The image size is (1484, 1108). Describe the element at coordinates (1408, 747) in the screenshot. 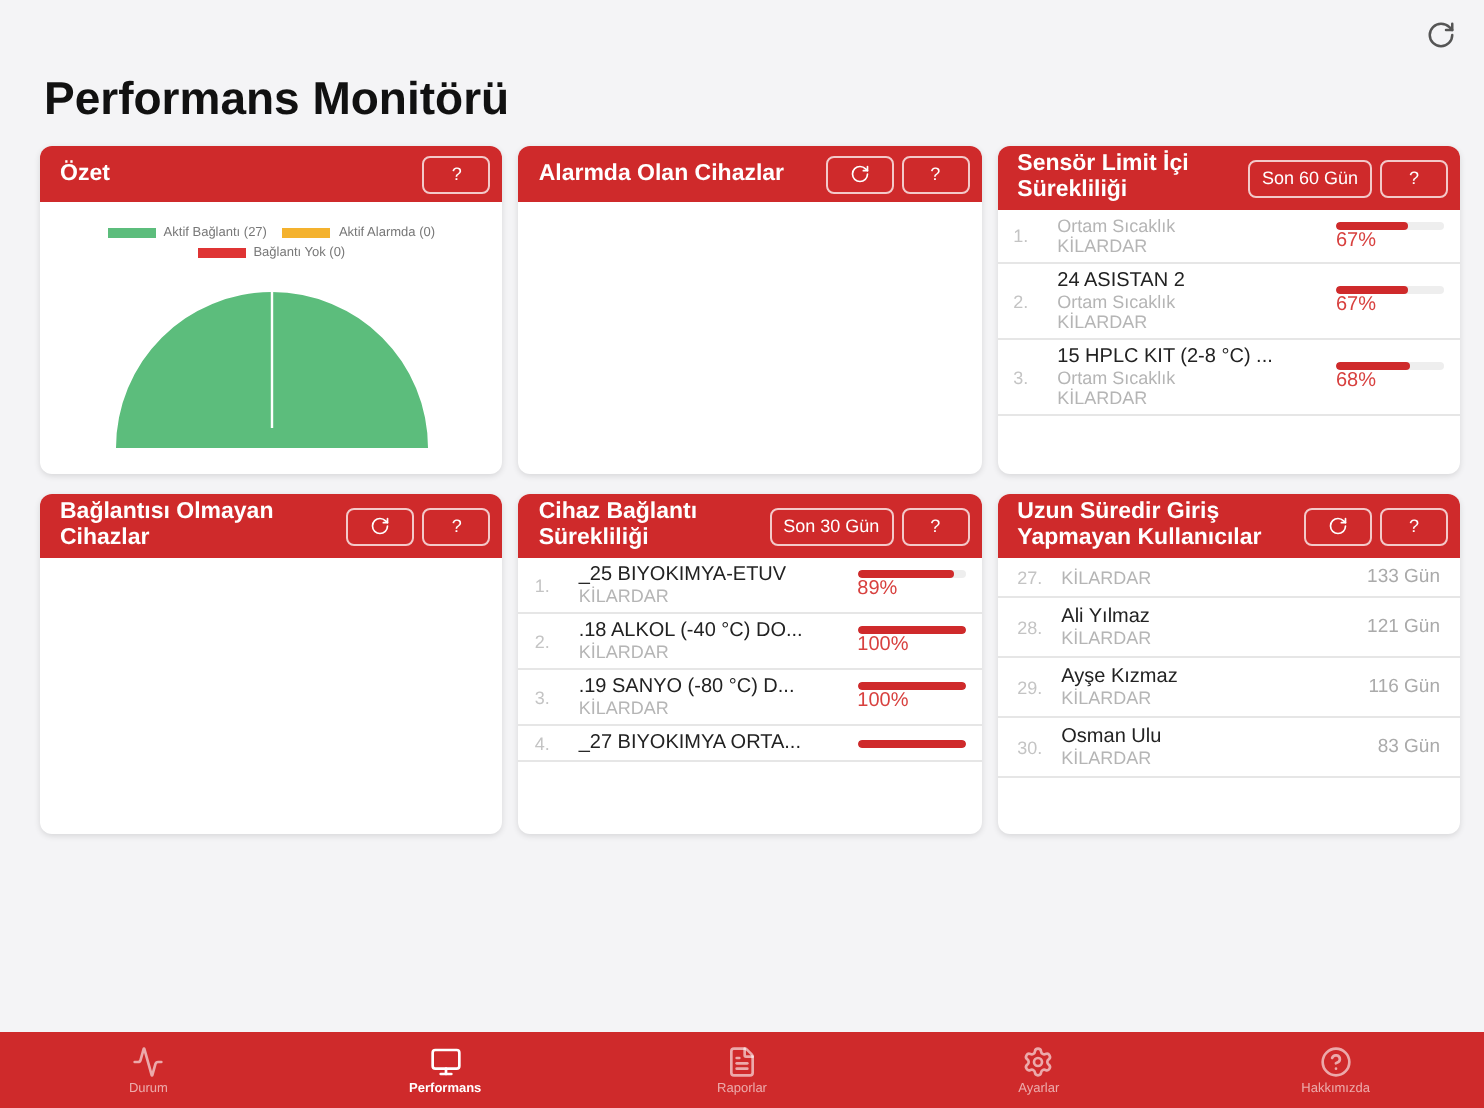

I see `days-value: 83 Gün` at that location.